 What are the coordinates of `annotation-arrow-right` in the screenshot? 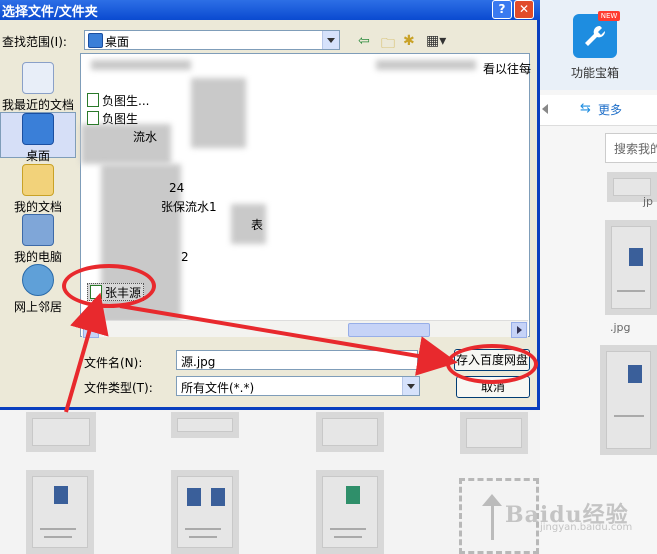 It's located at (288, 340).